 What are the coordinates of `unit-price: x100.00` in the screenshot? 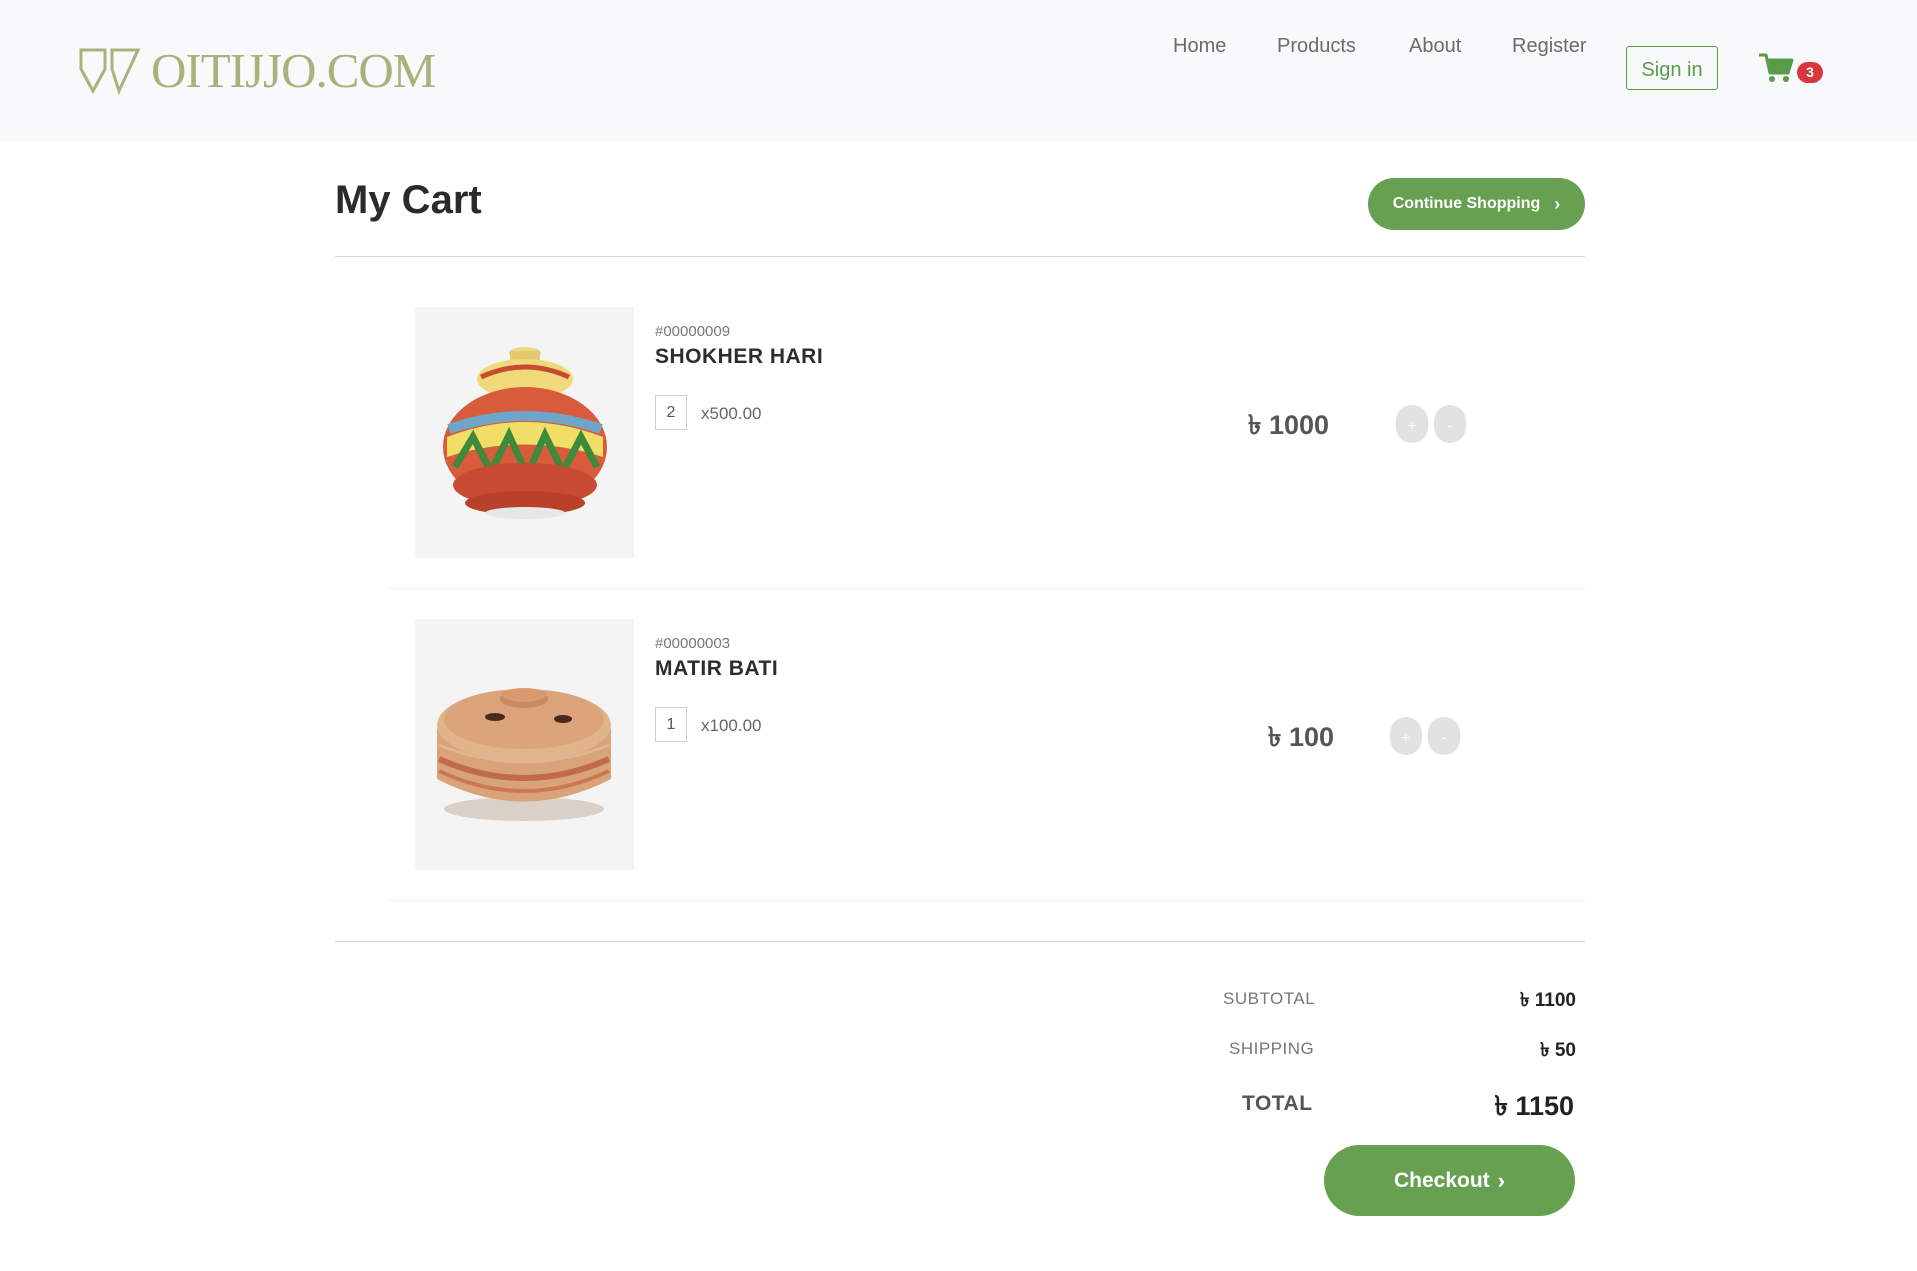 It's located at (731, 725).